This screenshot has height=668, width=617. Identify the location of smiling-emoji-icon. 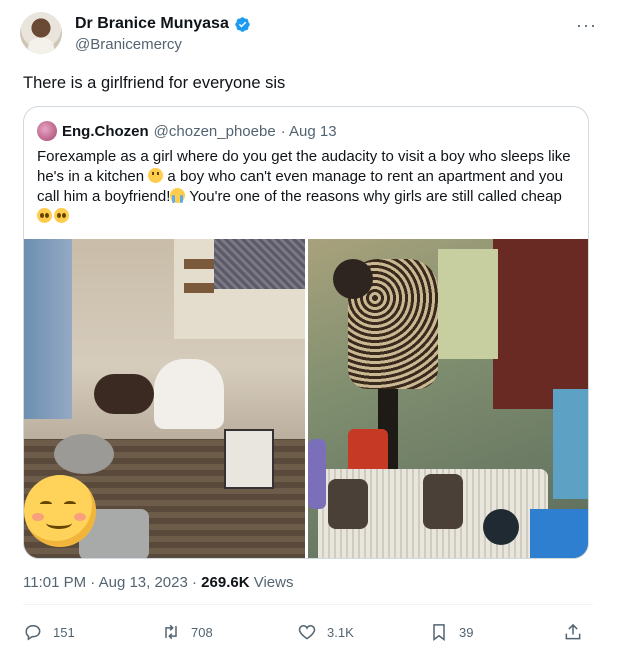
(60, 511).